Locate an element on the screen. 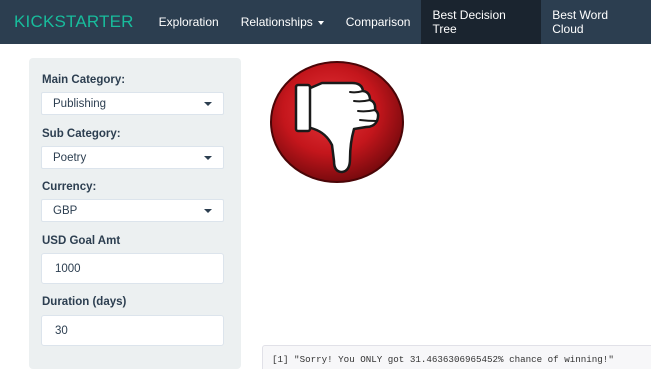 This screenshot has height=369, width=651. tab-exploration: Exploration is located at coordinates (189, 22).